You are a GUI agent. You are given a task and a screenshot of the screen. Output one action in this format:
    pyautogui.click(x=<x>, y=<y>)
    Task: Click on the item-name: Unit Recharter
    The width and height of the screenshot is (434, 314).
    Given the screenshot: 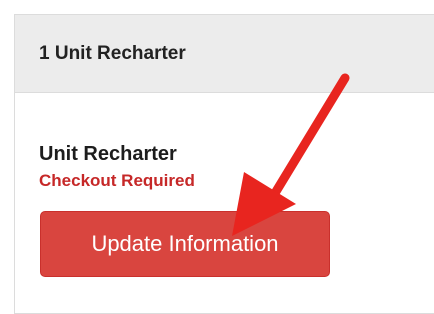 What is the action you would take?
    pyautogui.click(x=108, y=154)
    